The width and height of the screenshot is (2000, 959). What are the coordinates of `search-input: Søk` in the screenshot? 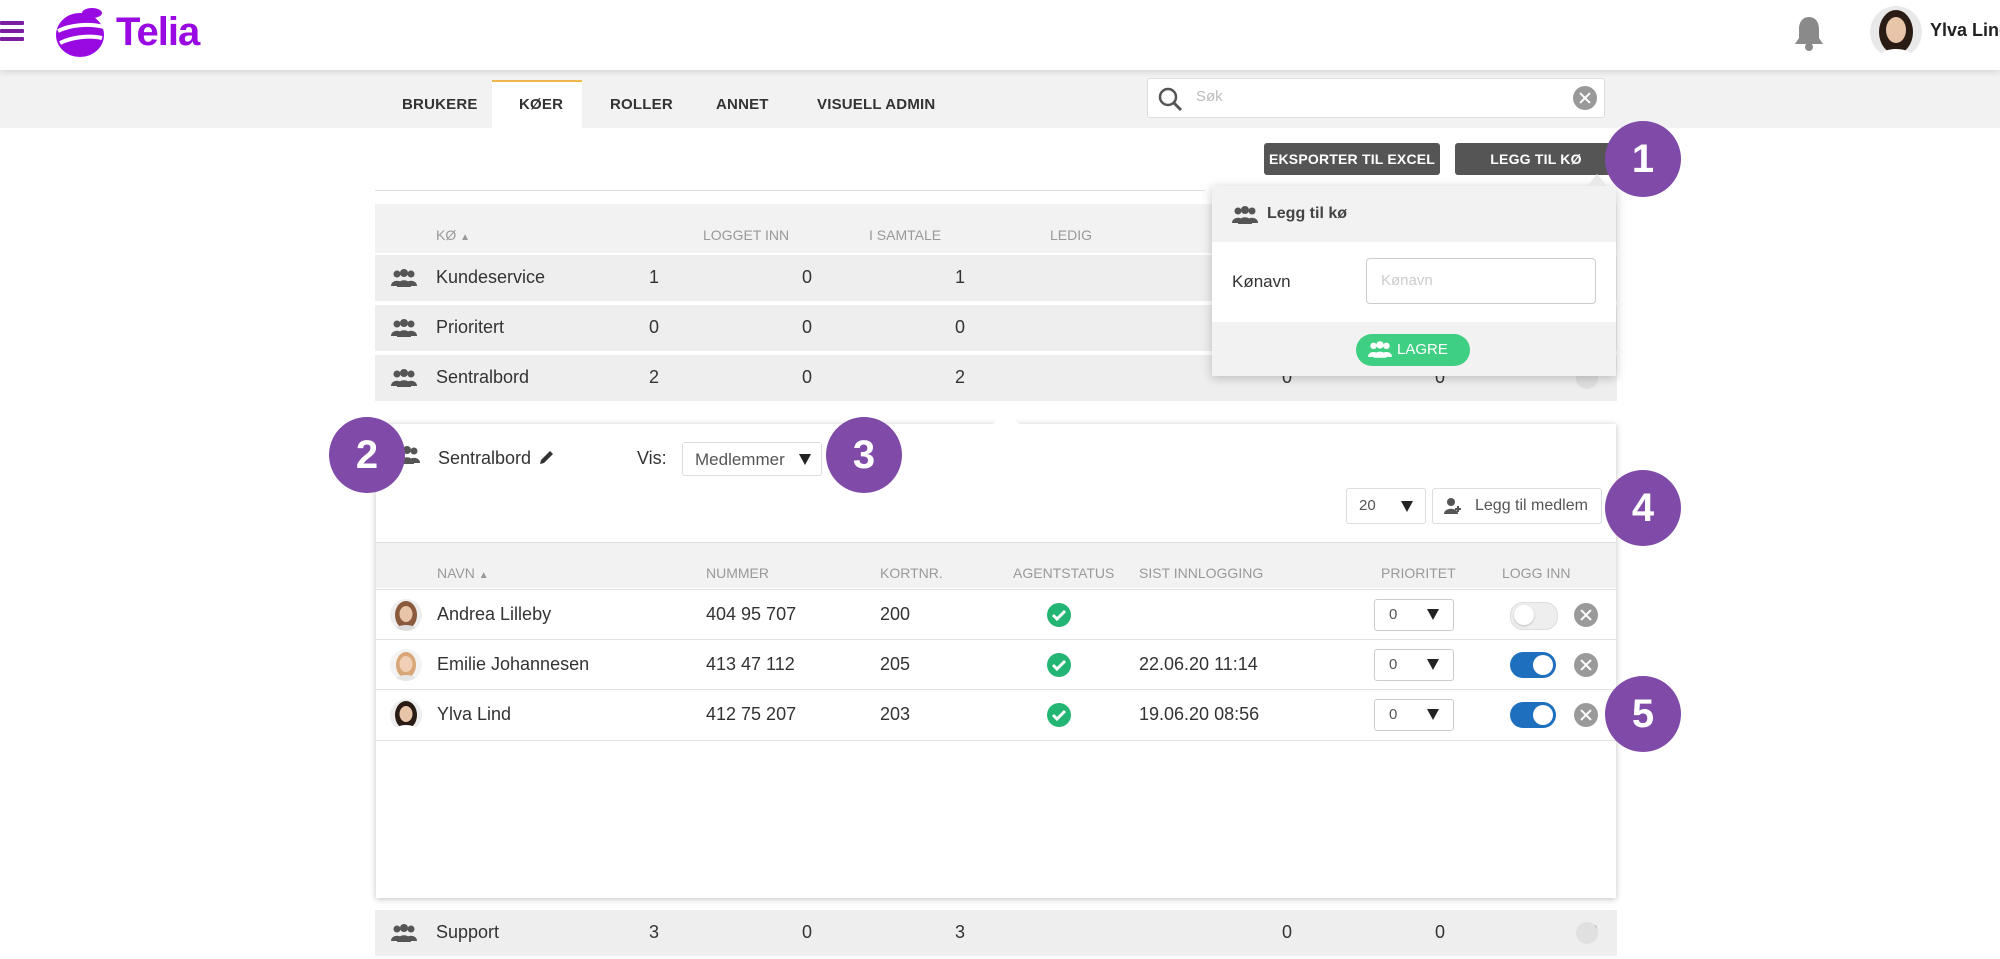 It's located at (1209, 96).